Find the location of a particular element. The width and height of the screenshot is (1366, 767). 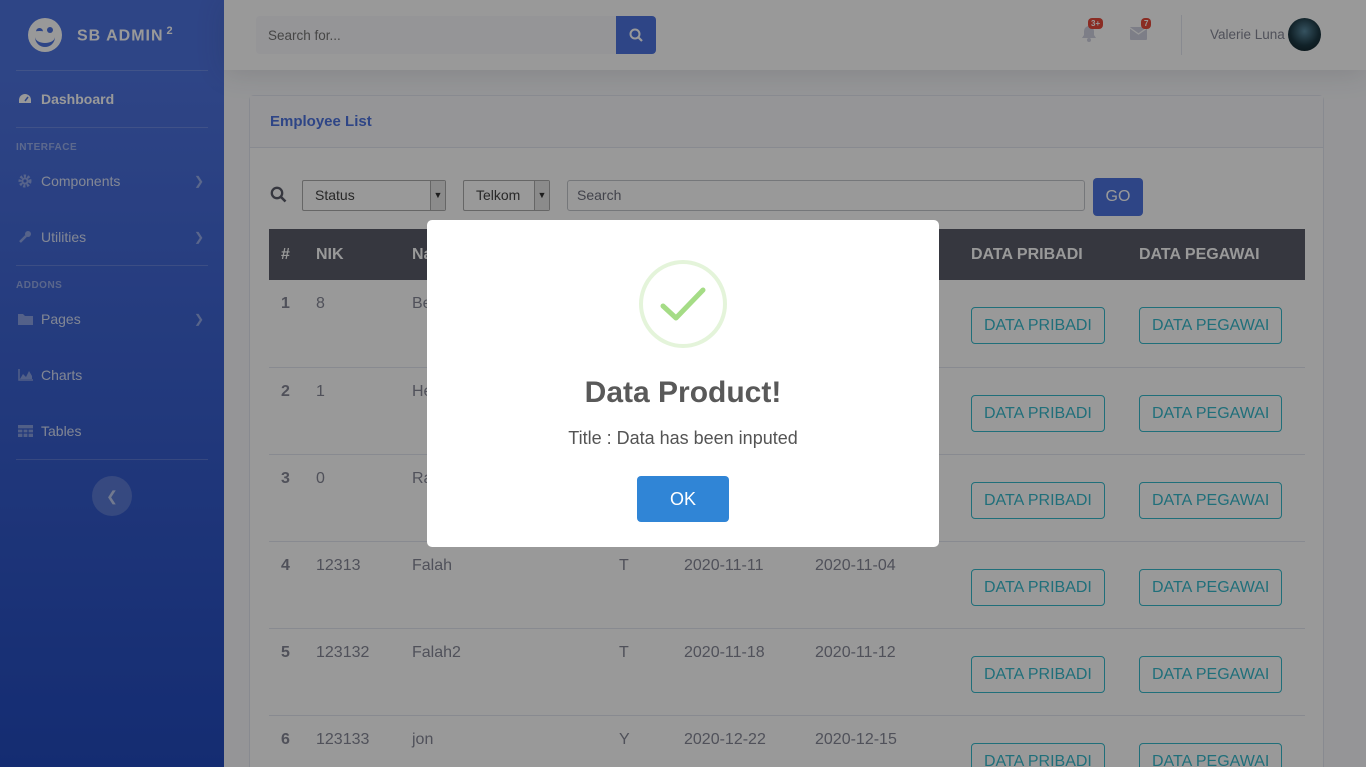

success-check-icon is located at coordinates (683, 304).